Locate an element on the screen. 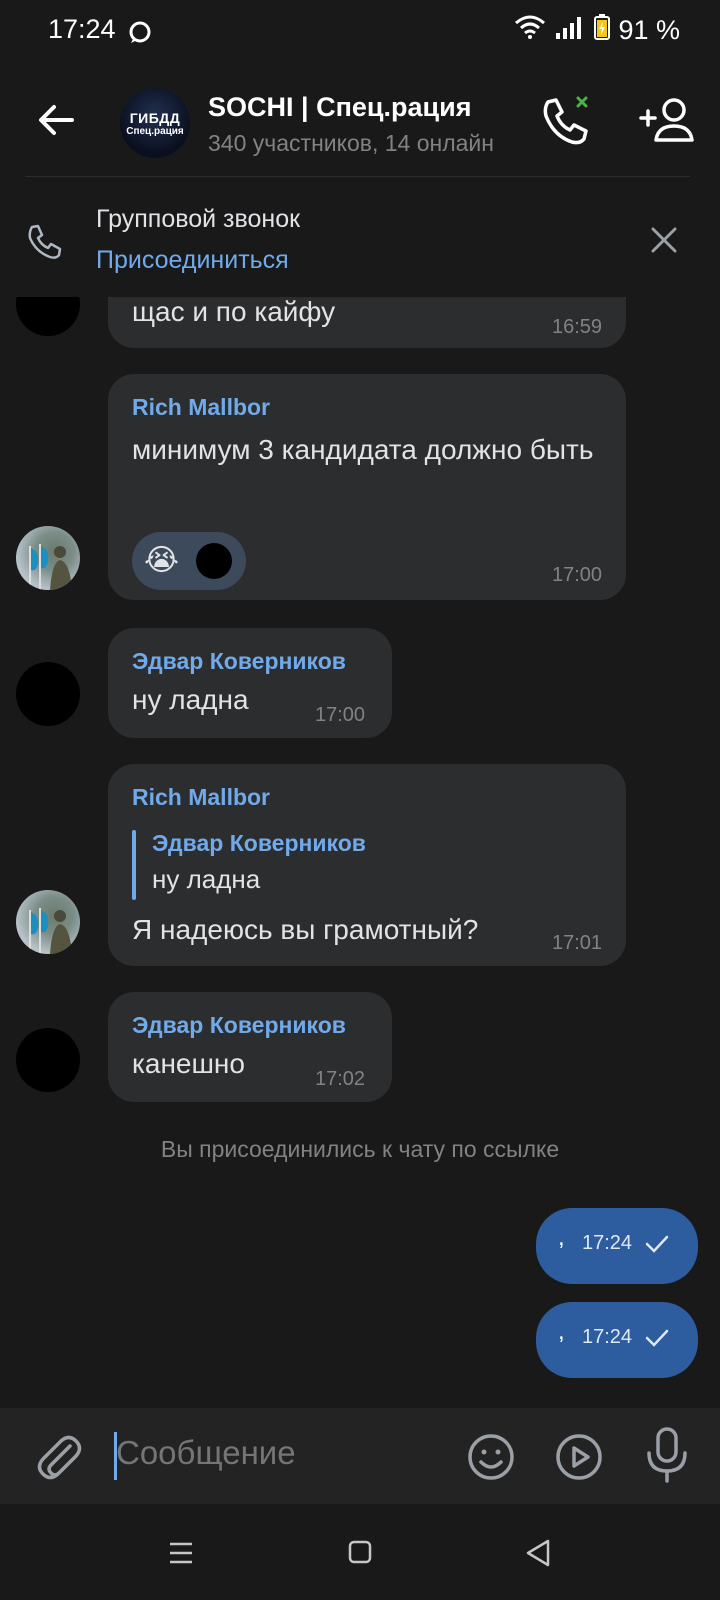 This screenshot has height=1600, width=720. message-bubble: Эдвар Коверников ну ладна 17:00 is located at coordinates (250, 683).